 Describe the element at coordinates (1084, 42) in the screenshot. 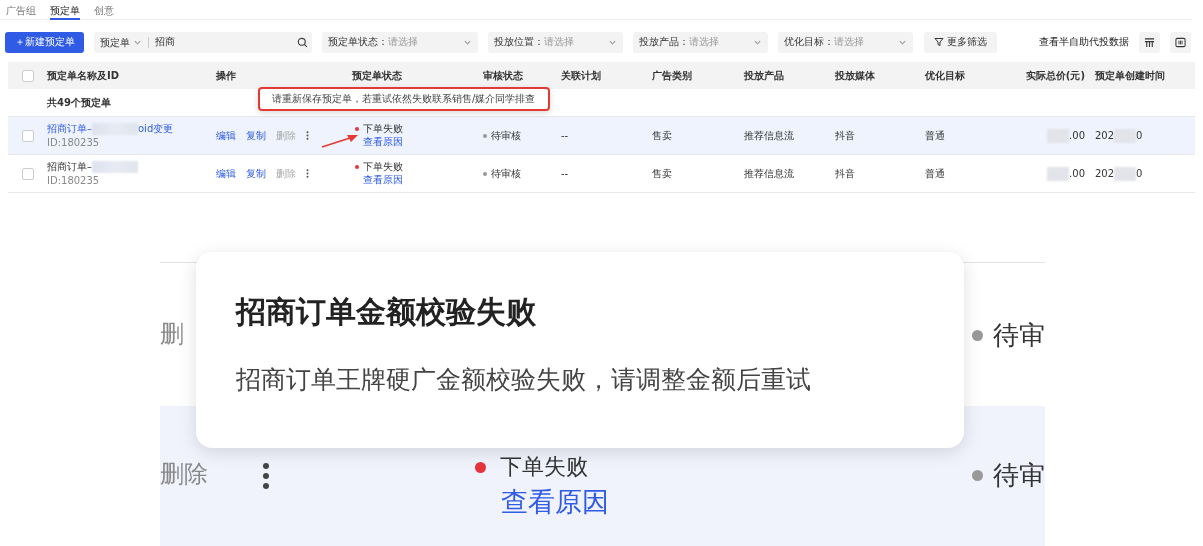

I see `data-link: 查看半自助代投数据` at that location.